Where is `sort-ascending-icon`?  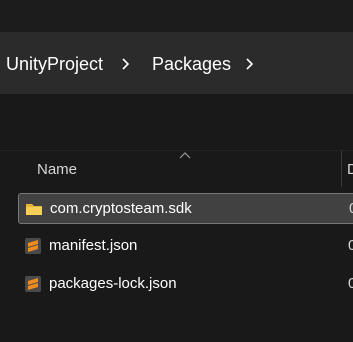 sort-ascending-icon is located at coordinates (185, 155).